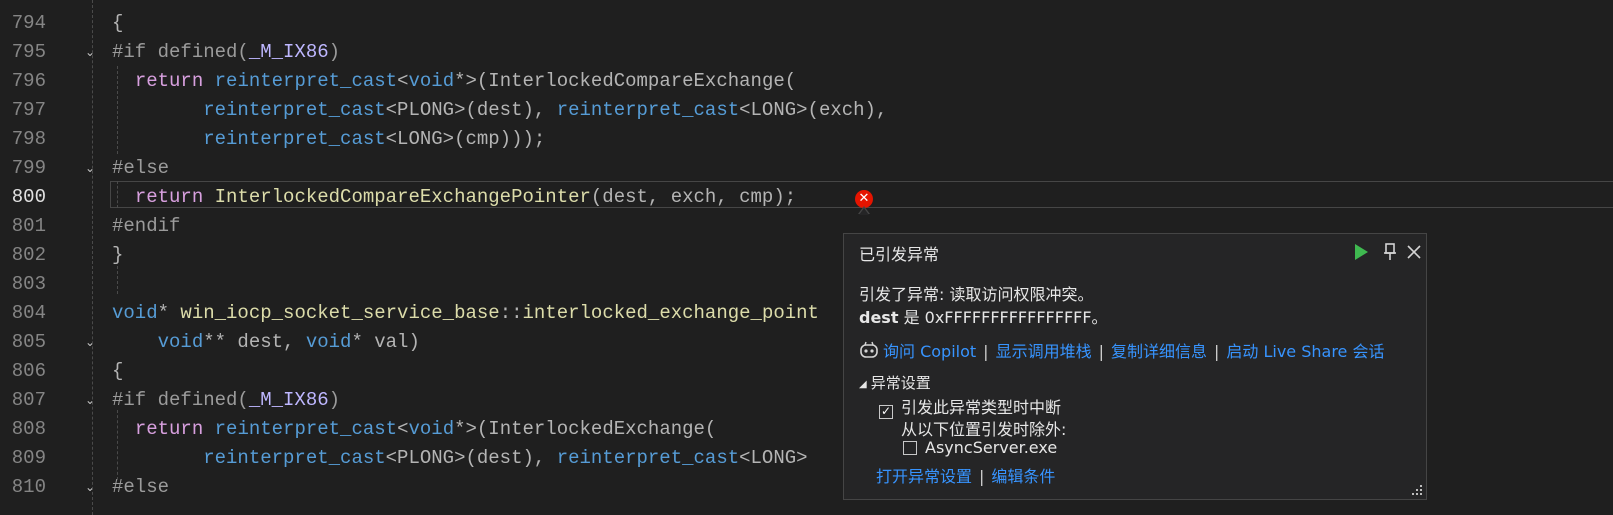  I want to click on close-button, so click(1414, 251).